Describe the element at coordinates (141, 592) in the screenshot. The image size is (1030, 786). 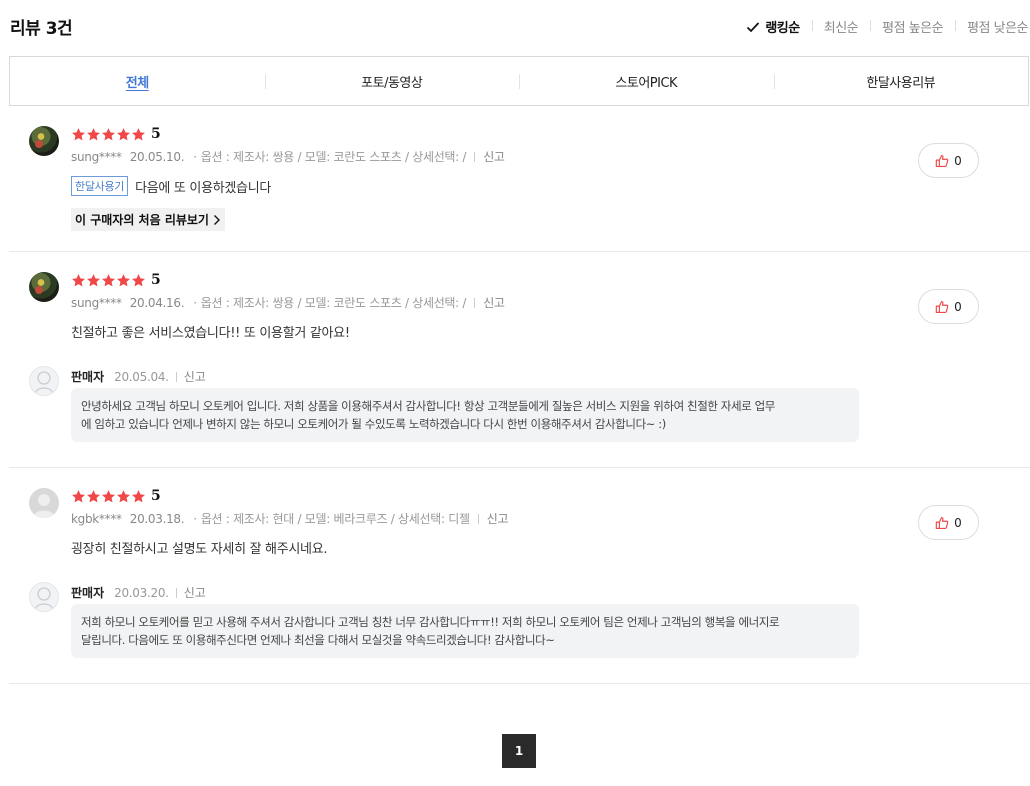
I see `seller-reply-date: 20.03.20.` at that location.